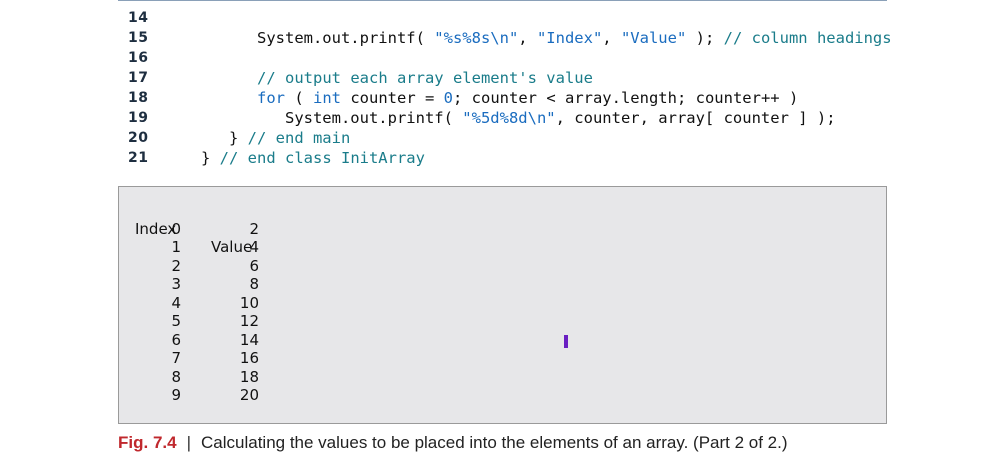 Image resolution: width=1006 pixels, height=467 pixels. Describe the element at coordinates (176, 358) in the screenshot. I see `output-index: 7` at that location.